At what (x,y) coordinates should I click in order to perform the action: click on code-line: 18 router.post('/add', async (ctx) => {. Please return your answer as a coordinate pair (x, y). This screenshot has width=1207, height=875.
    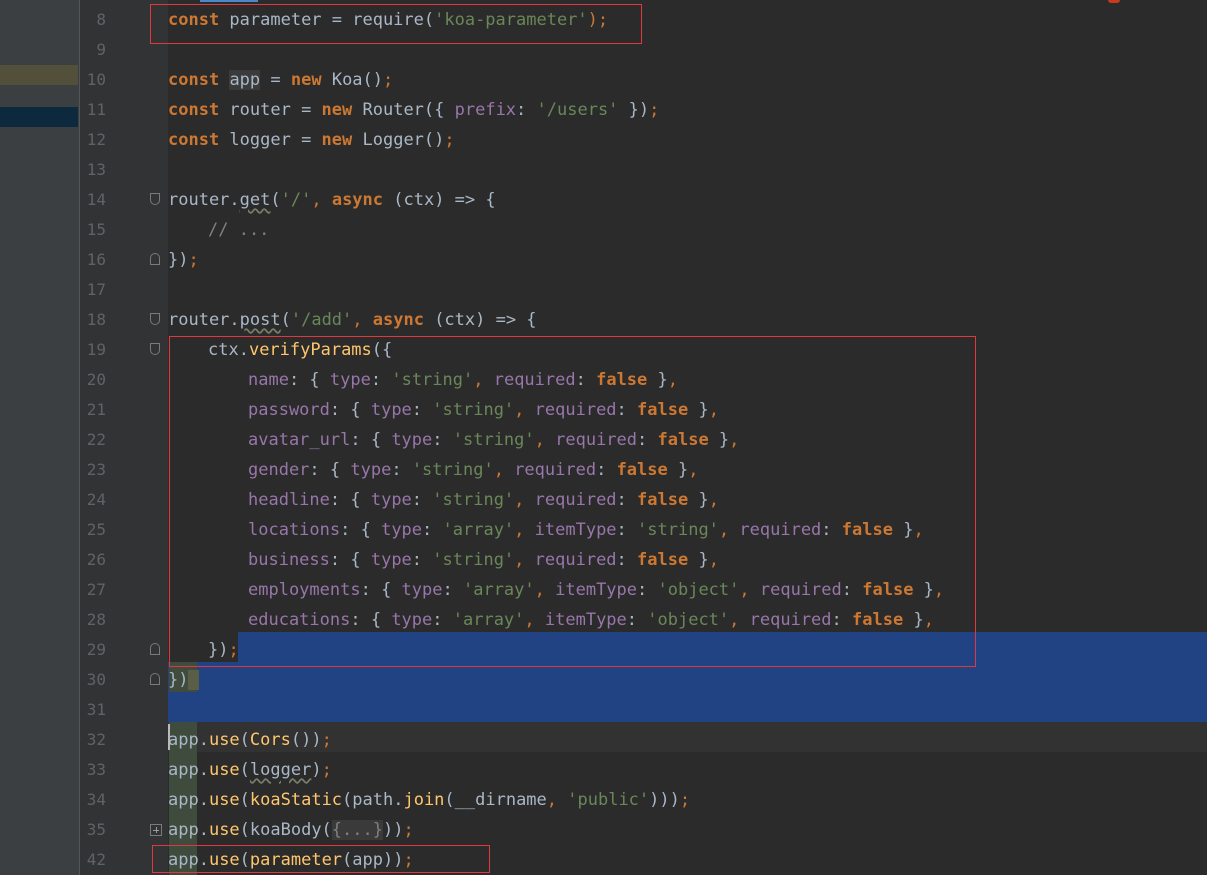
    Looking at the image, I should click on (643, 320).